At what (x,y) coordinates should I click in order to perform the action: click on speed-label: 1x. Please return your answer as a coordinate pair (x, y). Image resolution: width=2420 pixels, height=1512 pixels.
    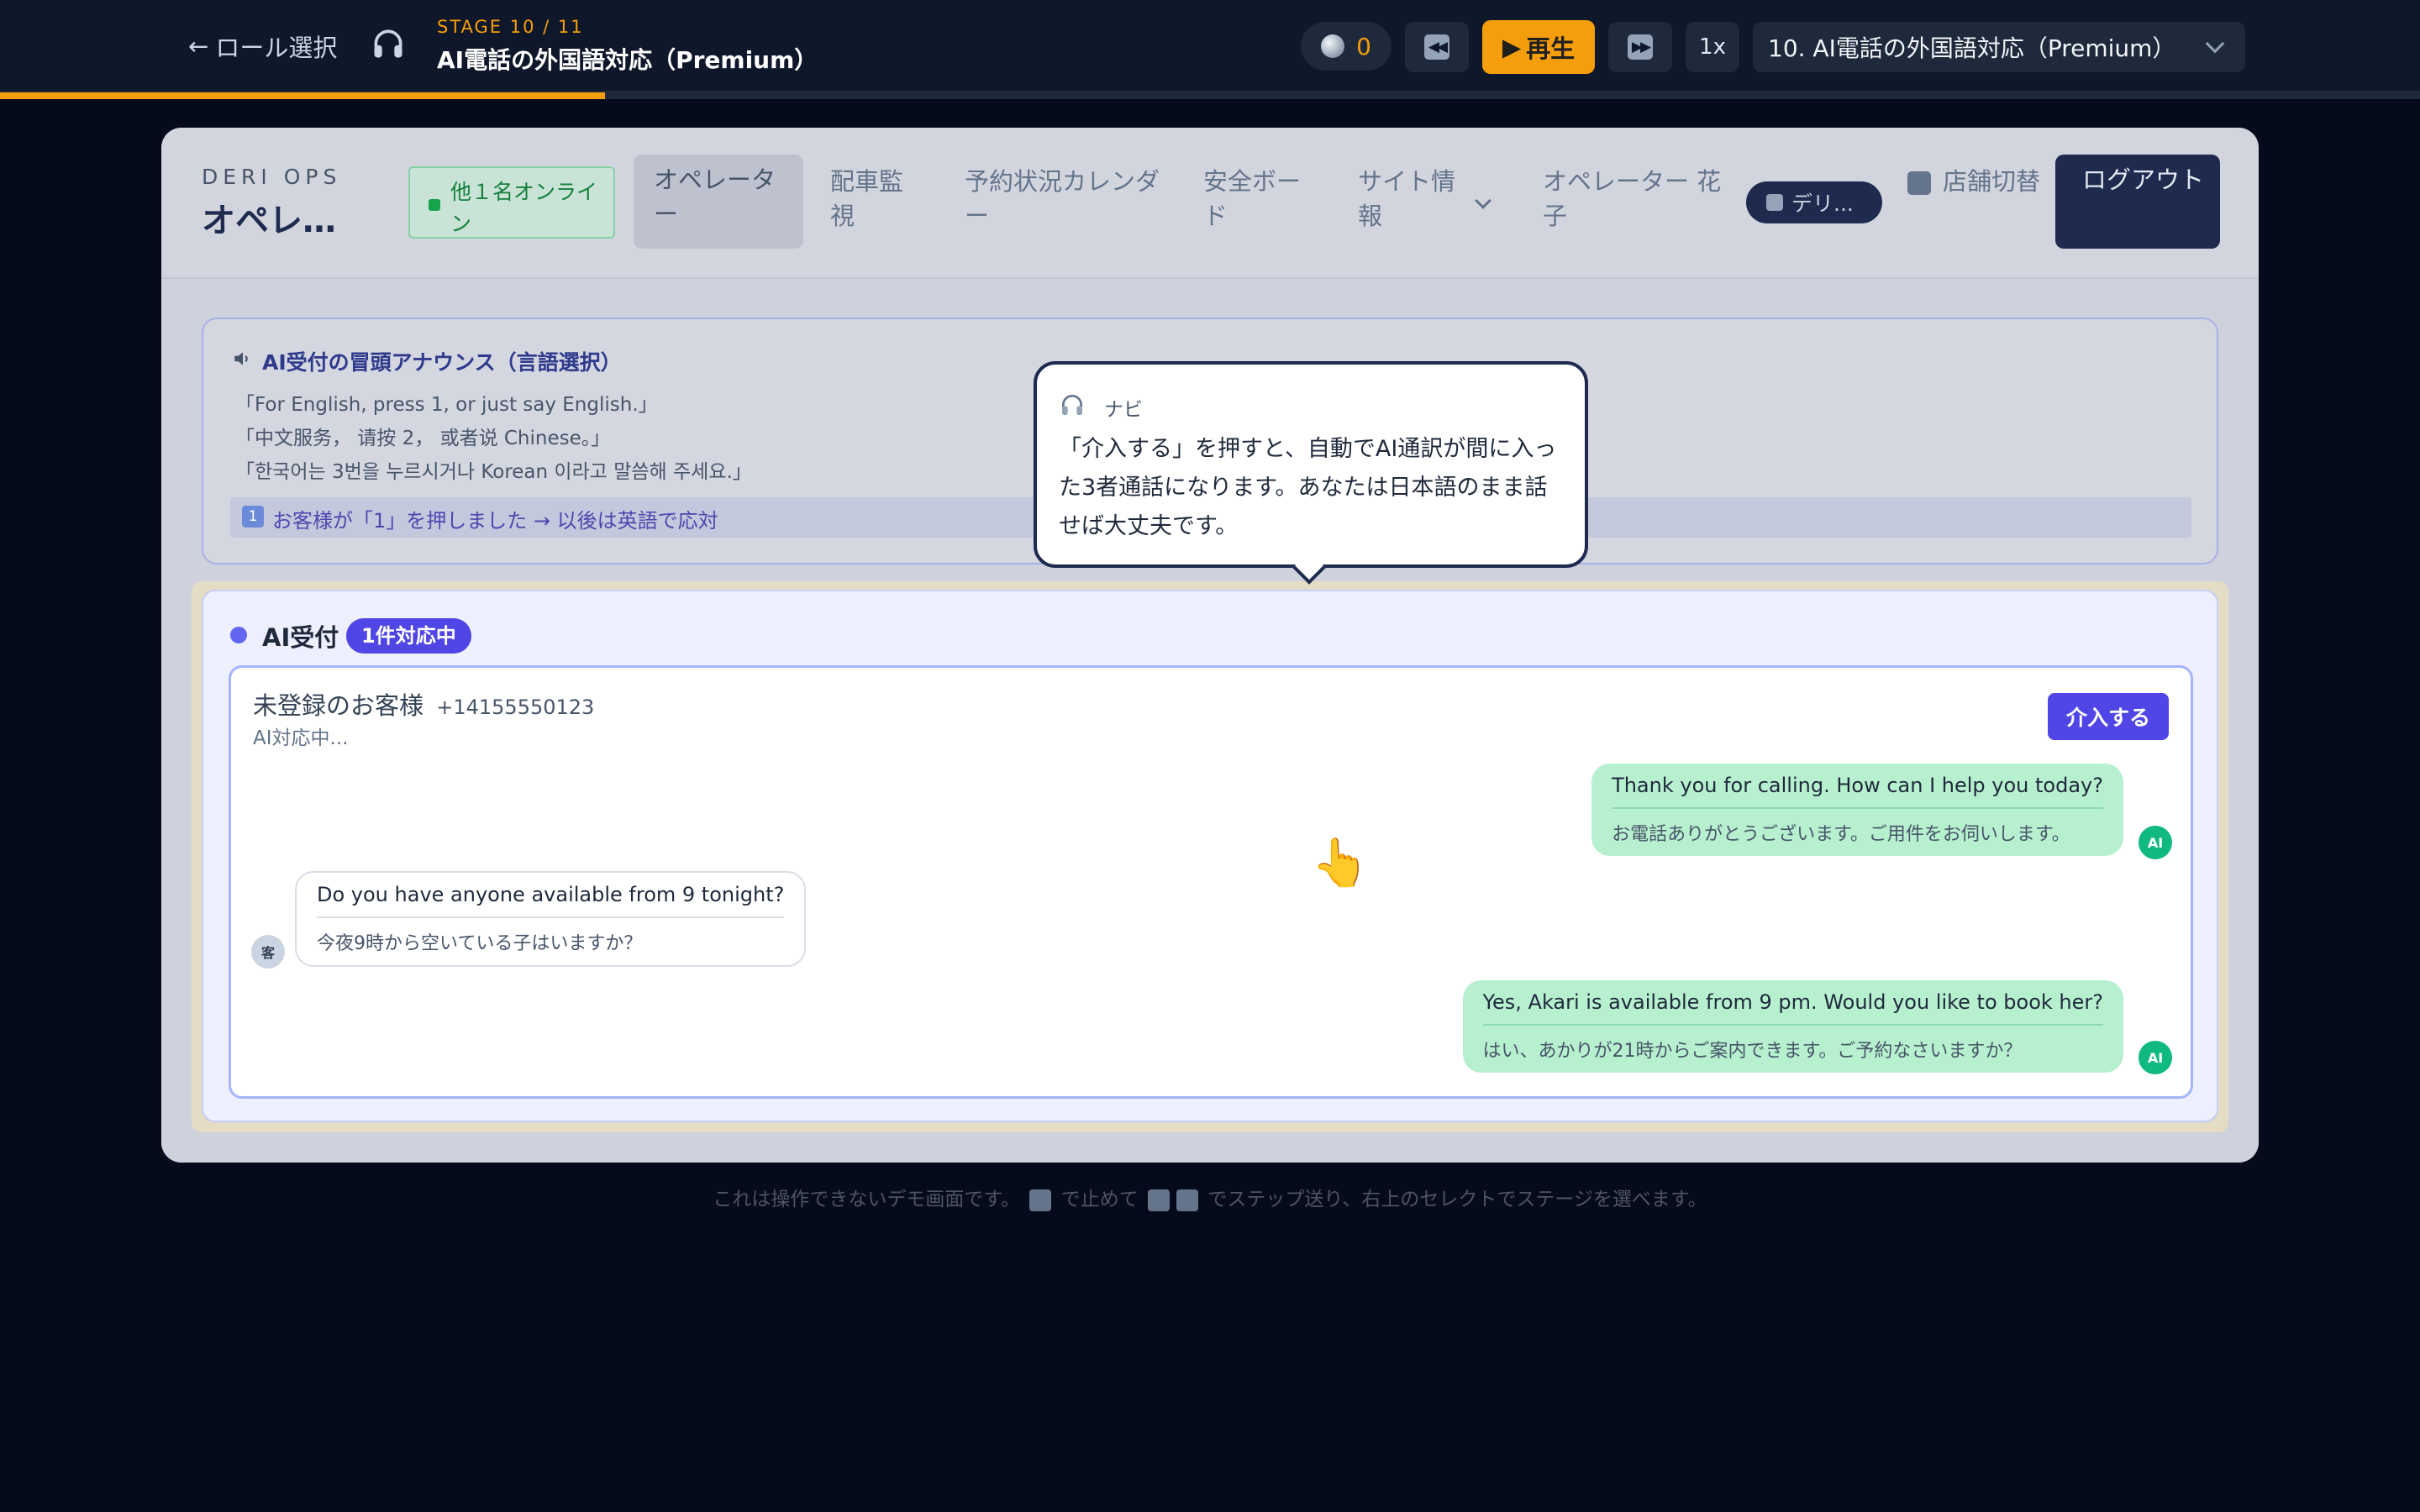
    Looking at the image, I should click on (1712, 47).